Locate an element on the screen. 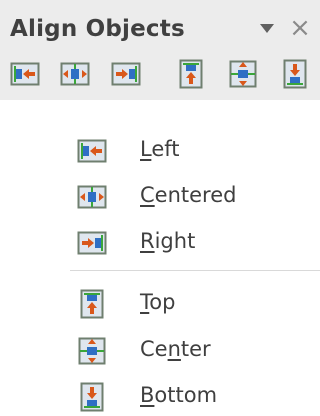 The image size is (320, 416). align-left-button is located at coordinates (25, 74).